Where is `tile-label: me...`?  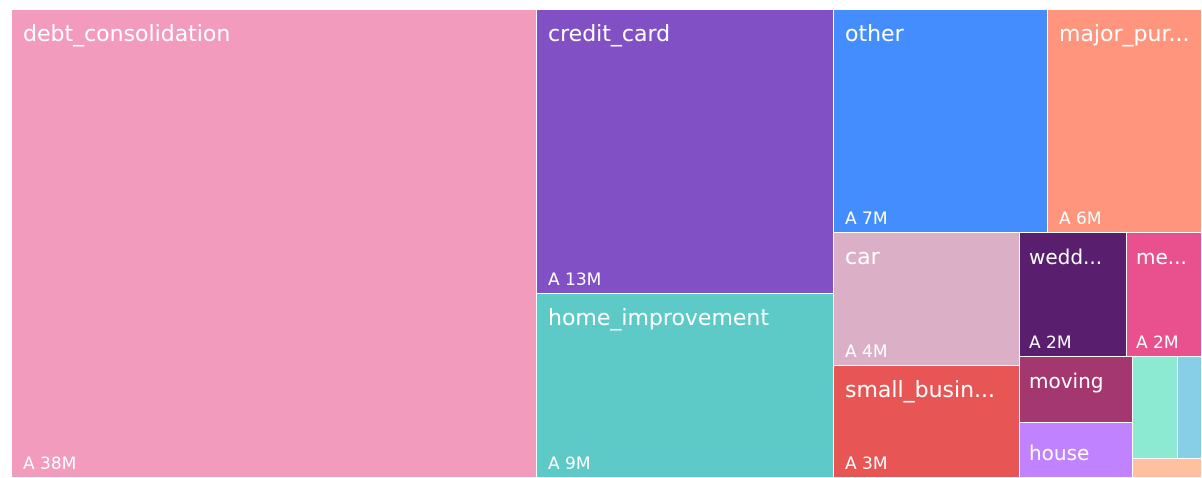 tile-label: me... is located at coordinates (1161, 257).